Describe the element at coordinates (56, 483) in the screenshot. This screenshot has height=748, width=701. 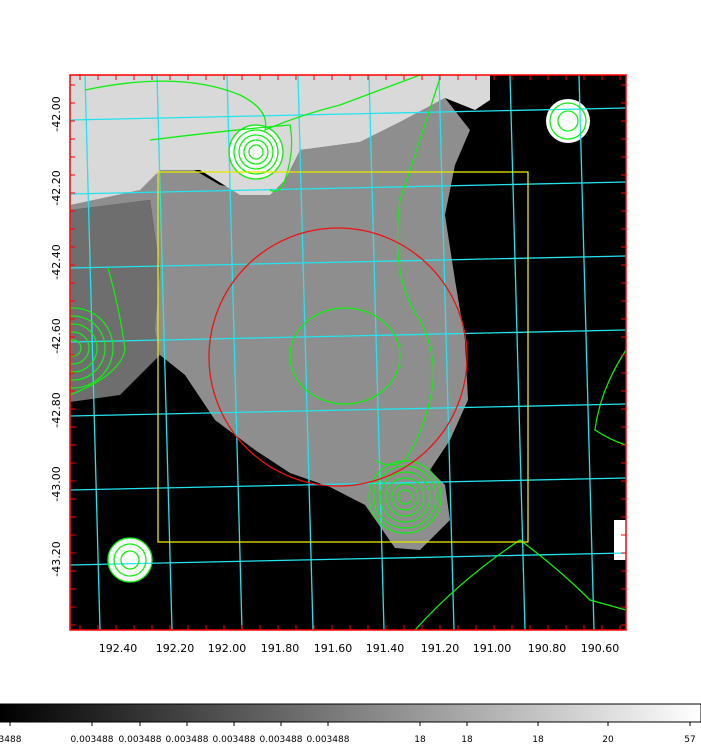
I see `dec-tick-label: -43.00` at that location.